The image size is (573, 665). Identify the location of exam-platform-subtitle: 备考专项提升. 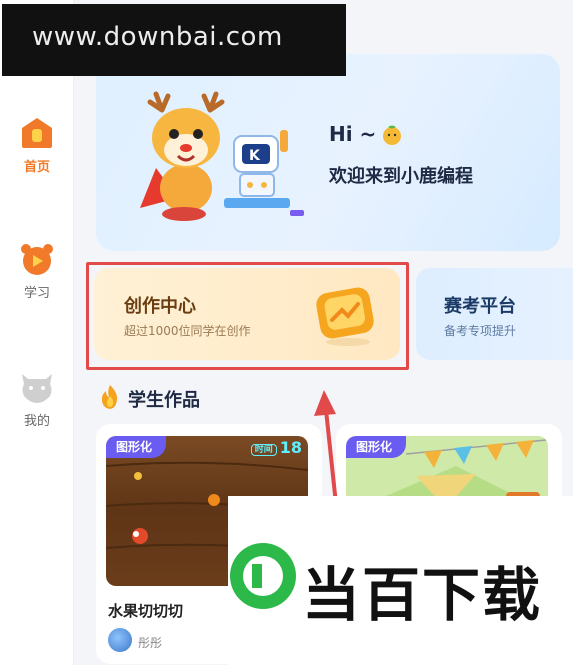
(480, 331).